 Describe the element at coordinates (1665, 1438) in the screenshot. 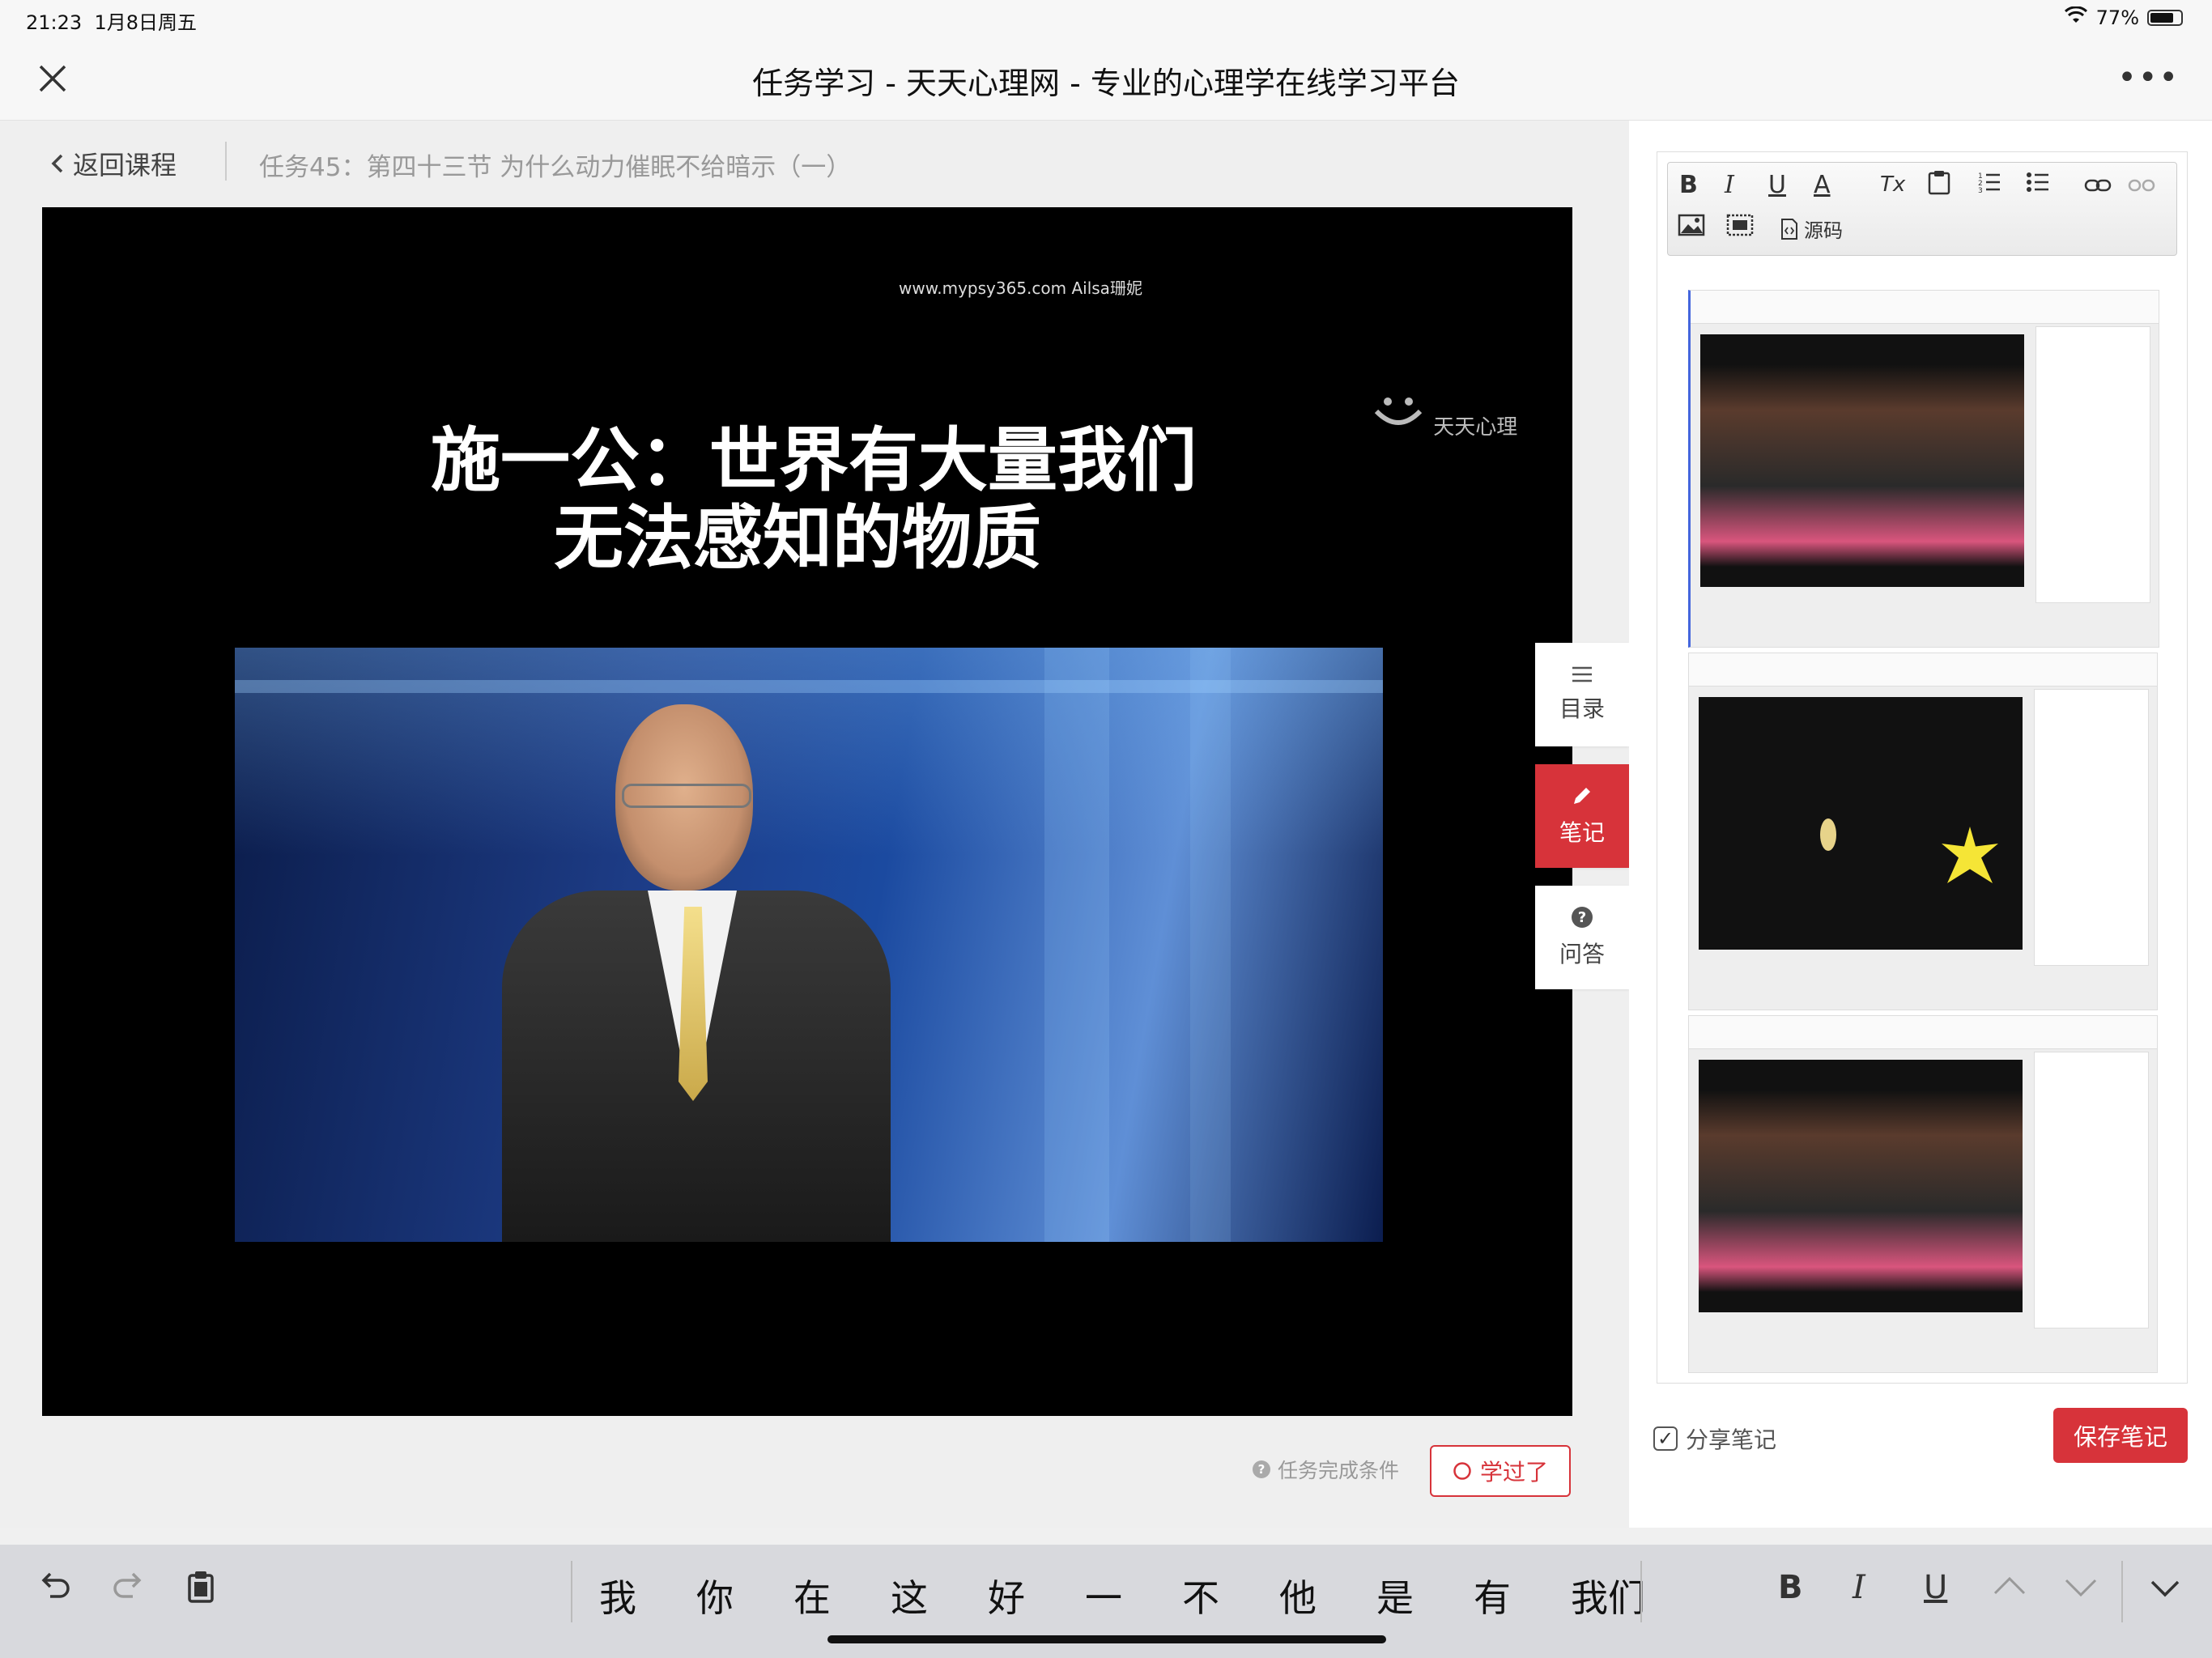

I see `share-note-checkbox: ✓` at that location.